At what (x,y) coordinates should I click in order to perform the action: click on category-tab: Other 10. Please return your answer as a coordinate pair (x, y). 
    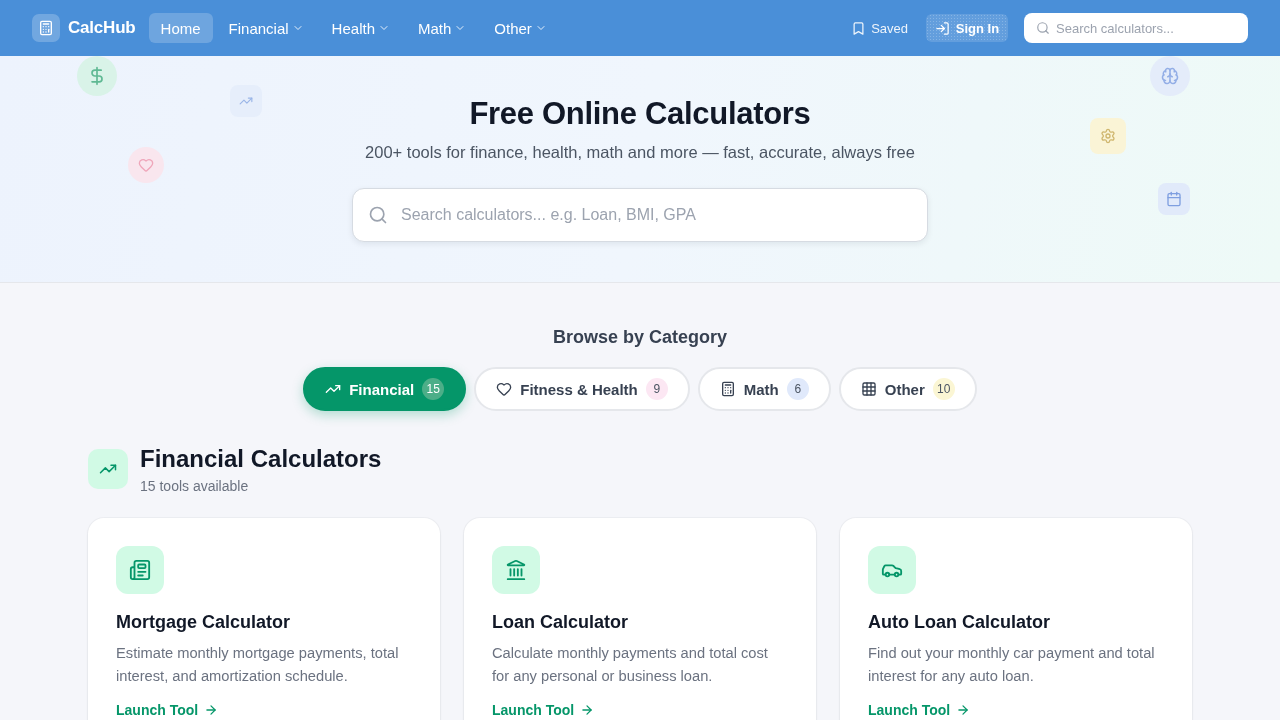
    Looking at the image, I should click on (907, 389).